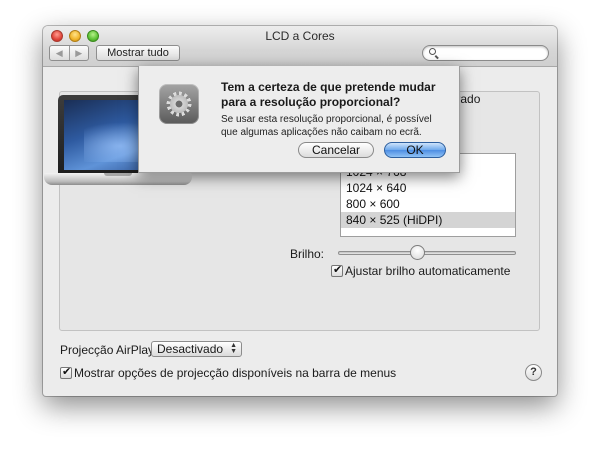  I want to click on laptop-notch, so click(118, 174).